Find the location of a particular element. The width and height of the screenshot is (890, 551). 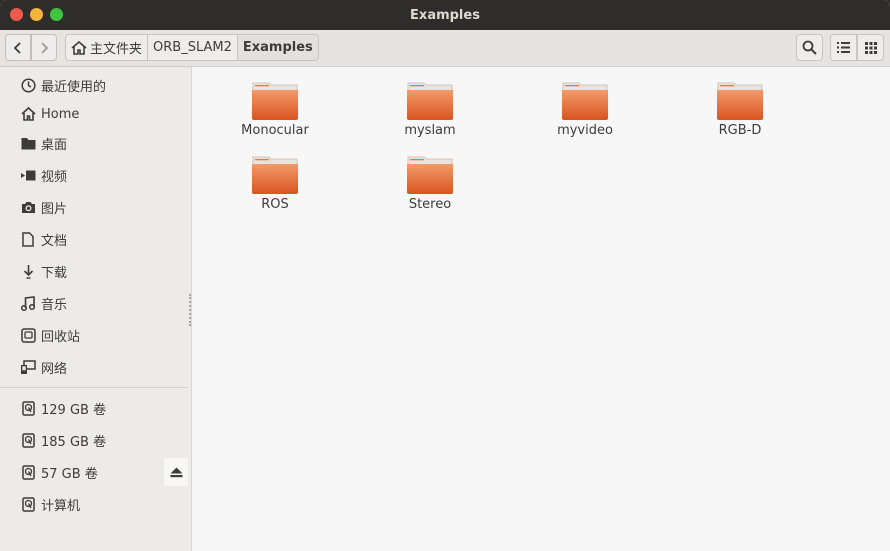

sidebar-item-label: 下载 is located at coordinates (54, 273).